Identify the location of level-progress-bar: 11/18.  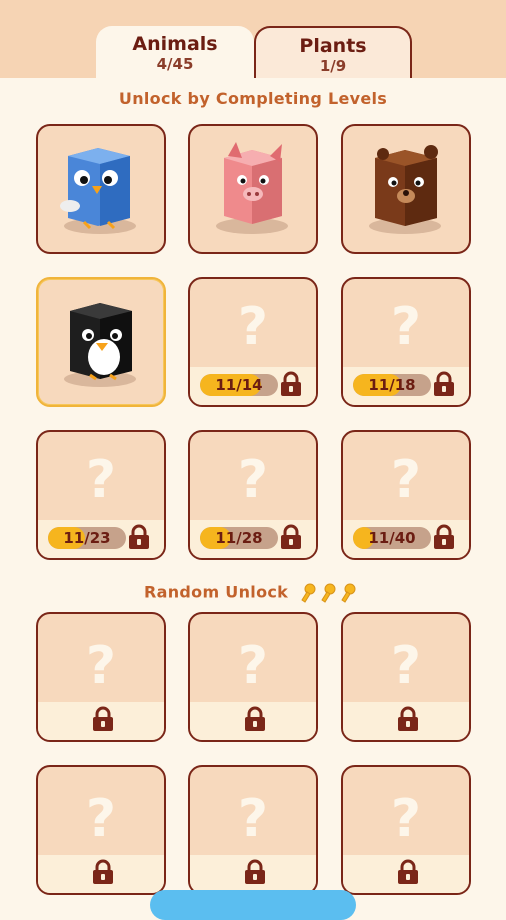
(392, 385).